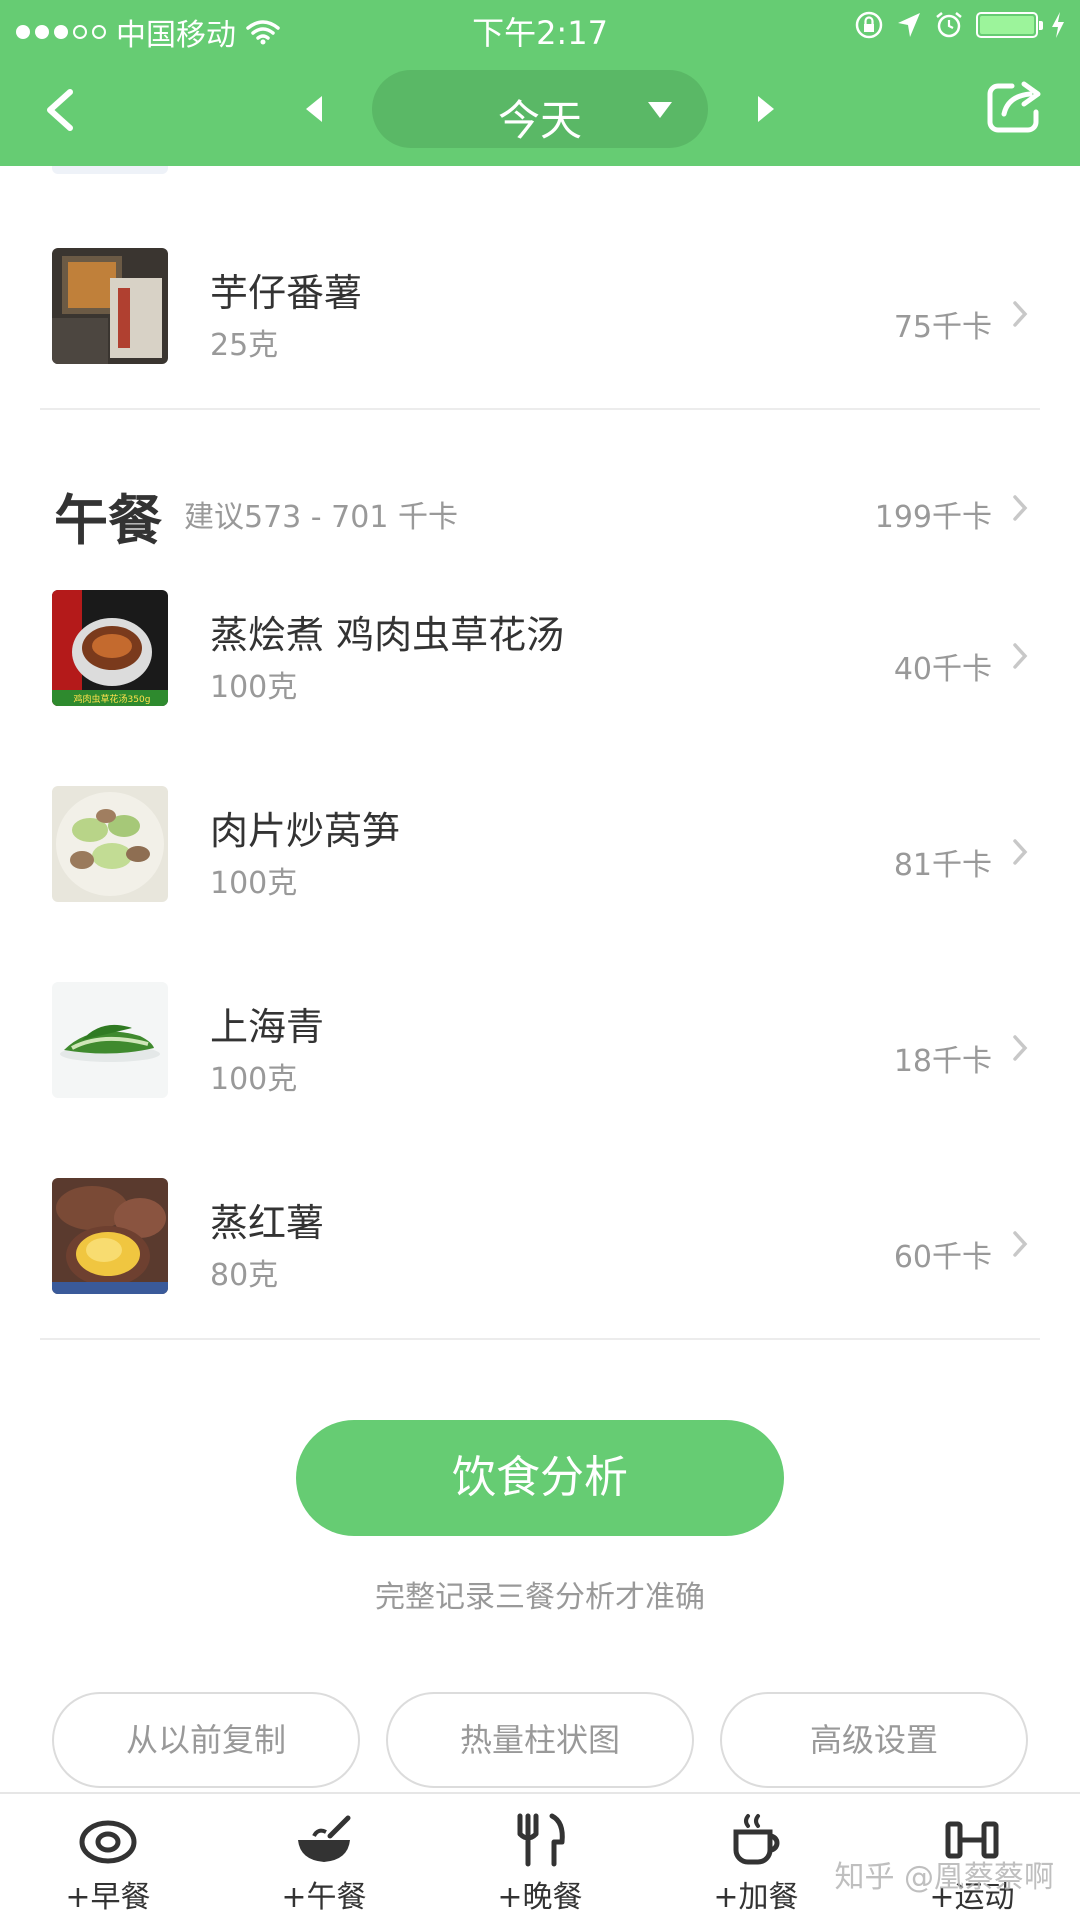  I want to click on rotation-lock-icon, so click(869, 25).